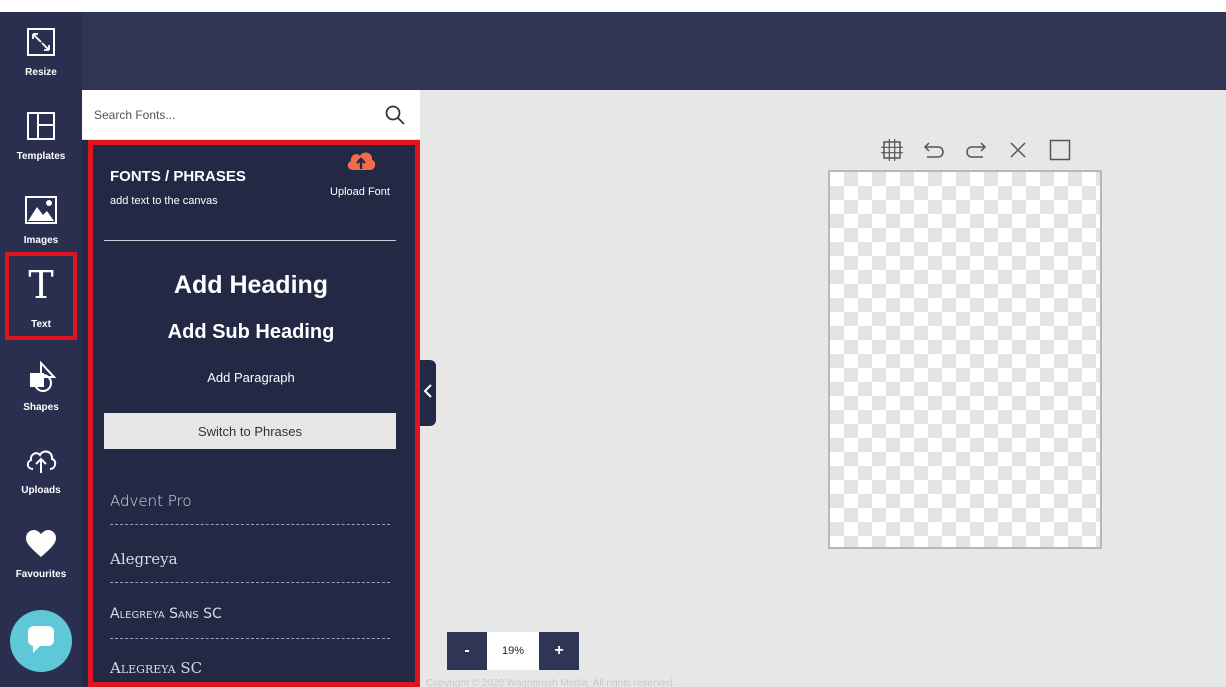 The width and height of the screenshot is (1226, 687). Describe the element at coordinates (41, 490) in the screenshot. I see `sidebar-item-label: Uploads` at that location.